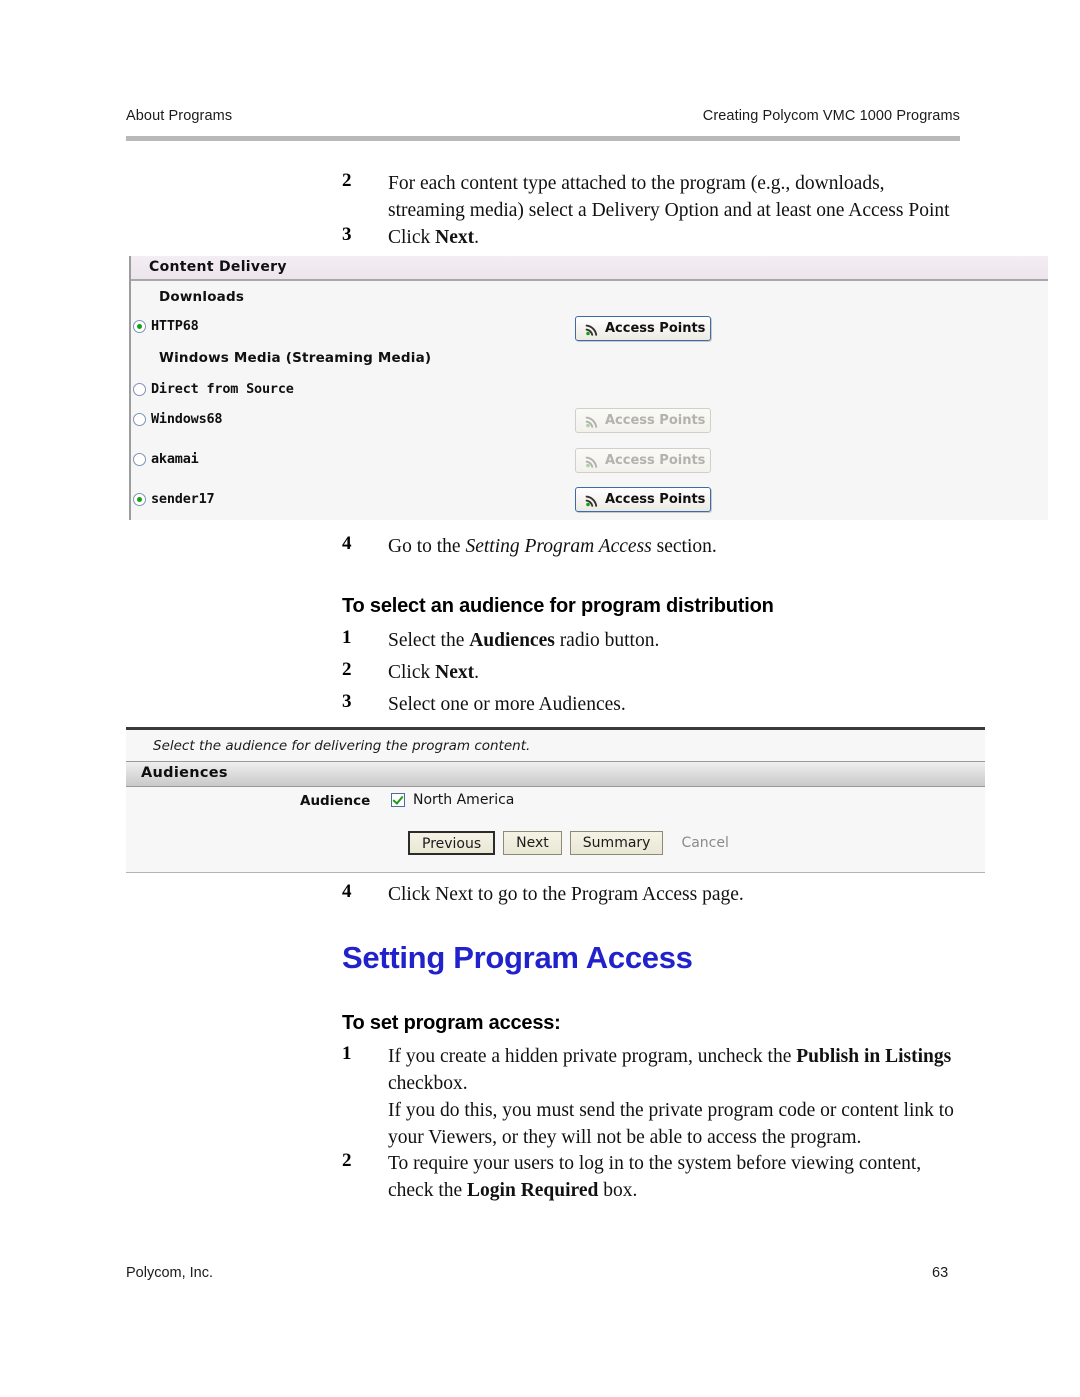 The height and width of the screenshot is (1397, 1080). Describe the element at coordinates (940, 1273) in the screenshot. I see `footer-page-number: 63` at that location.